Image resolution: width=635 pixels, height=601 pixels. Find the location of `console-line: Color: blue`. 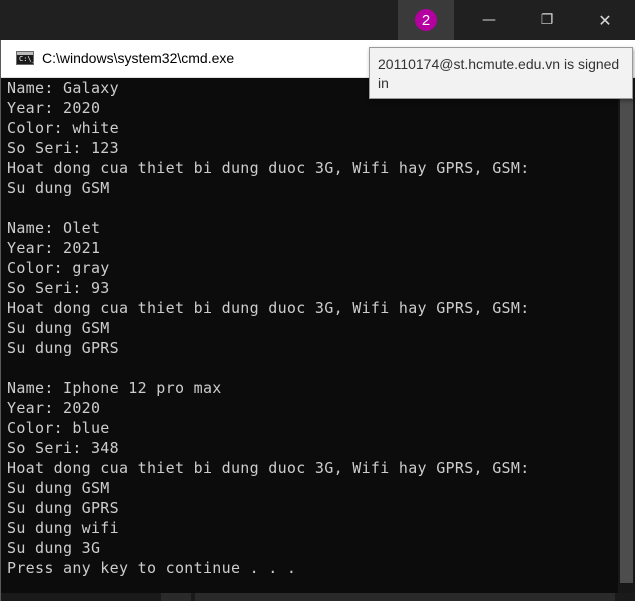

console-line: Color: blue is located at coordinates (58, 428).